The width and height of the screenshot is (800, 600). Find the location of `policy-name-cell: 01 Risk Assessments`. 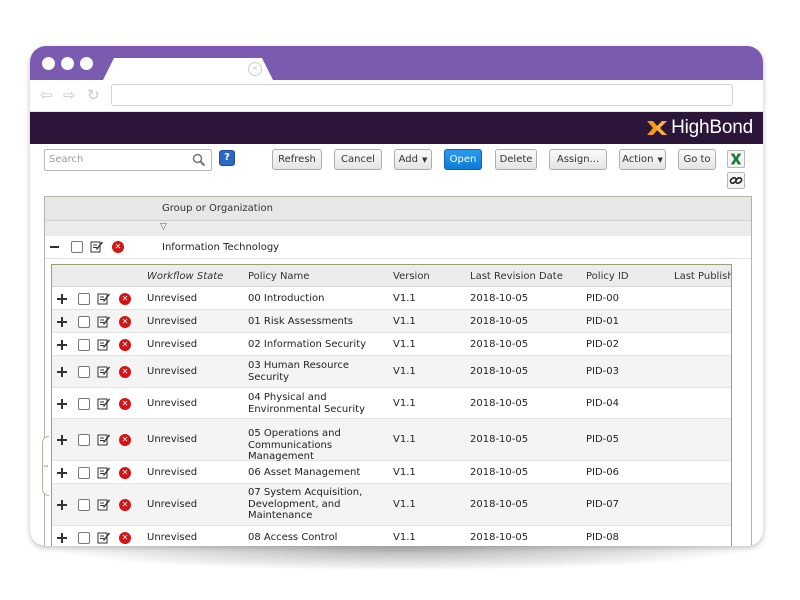

policy-name-cell: 01 Risk Assessments is located at coordinates (301, 321).